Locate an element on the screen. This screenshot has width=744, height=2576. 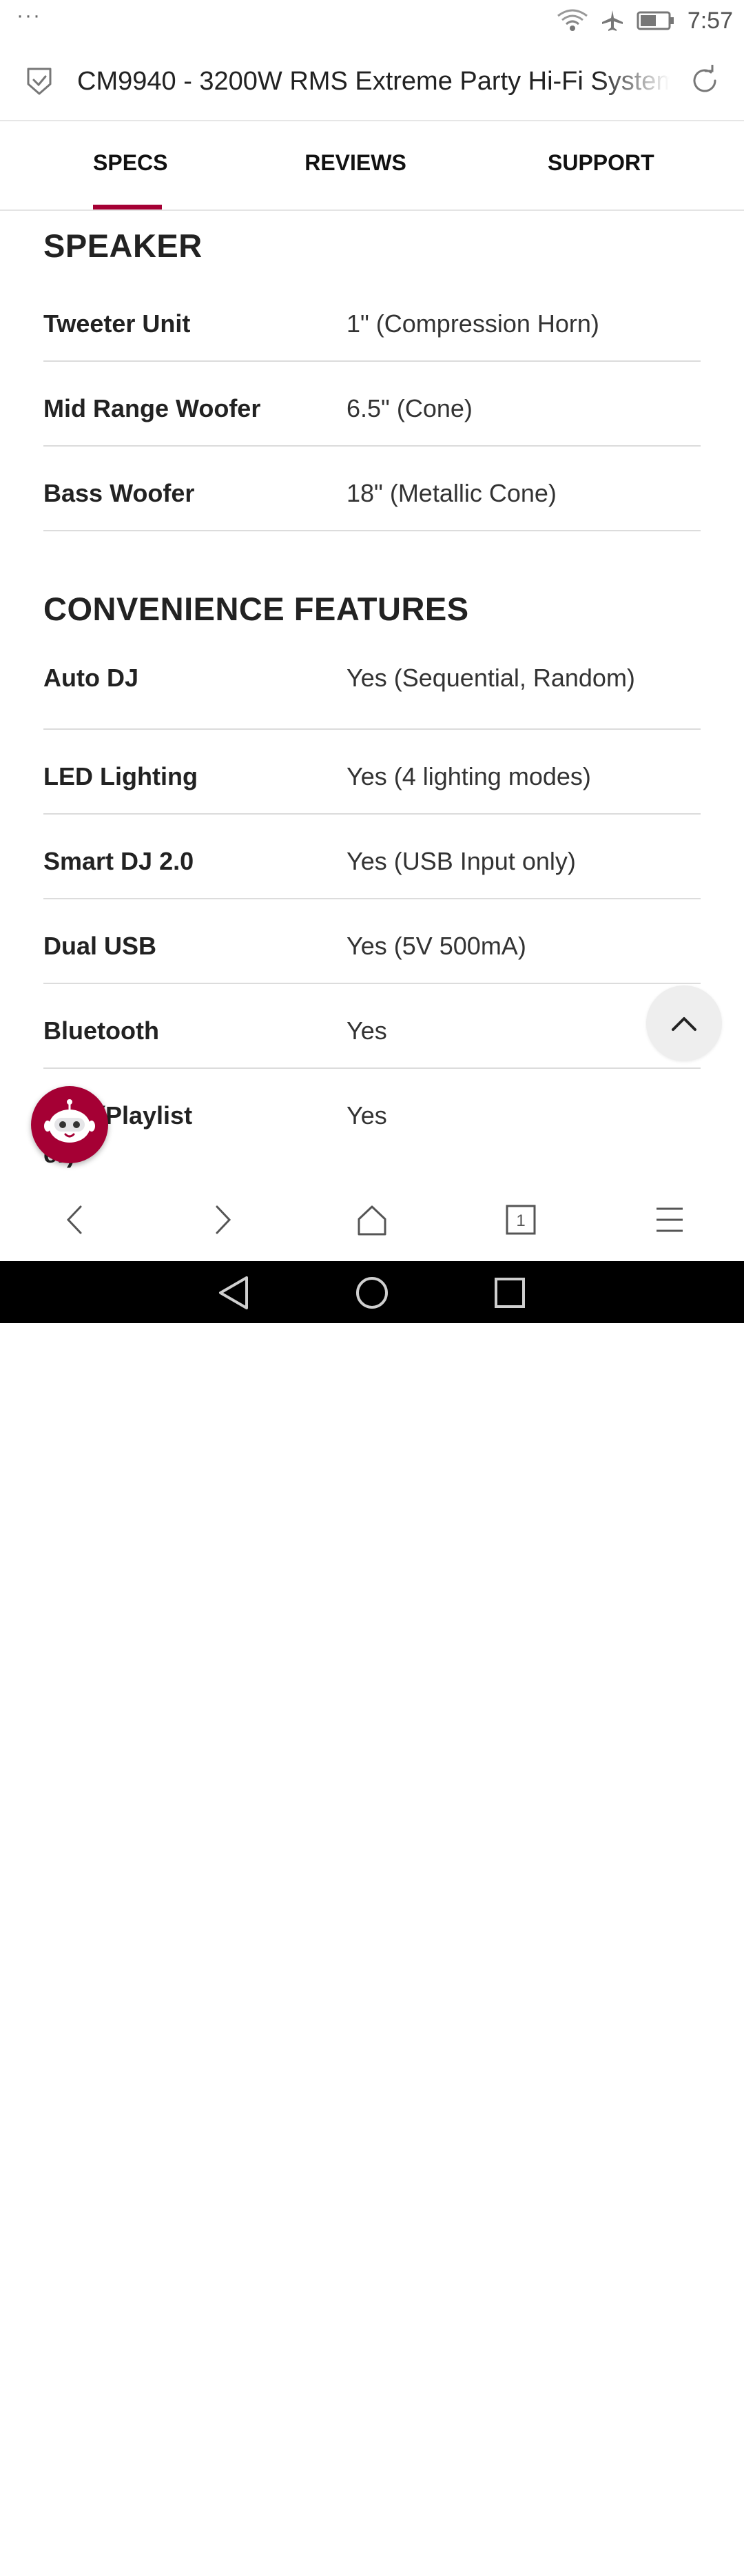
status-bar: ··· 7:57 is located at coordinates (372, 20).